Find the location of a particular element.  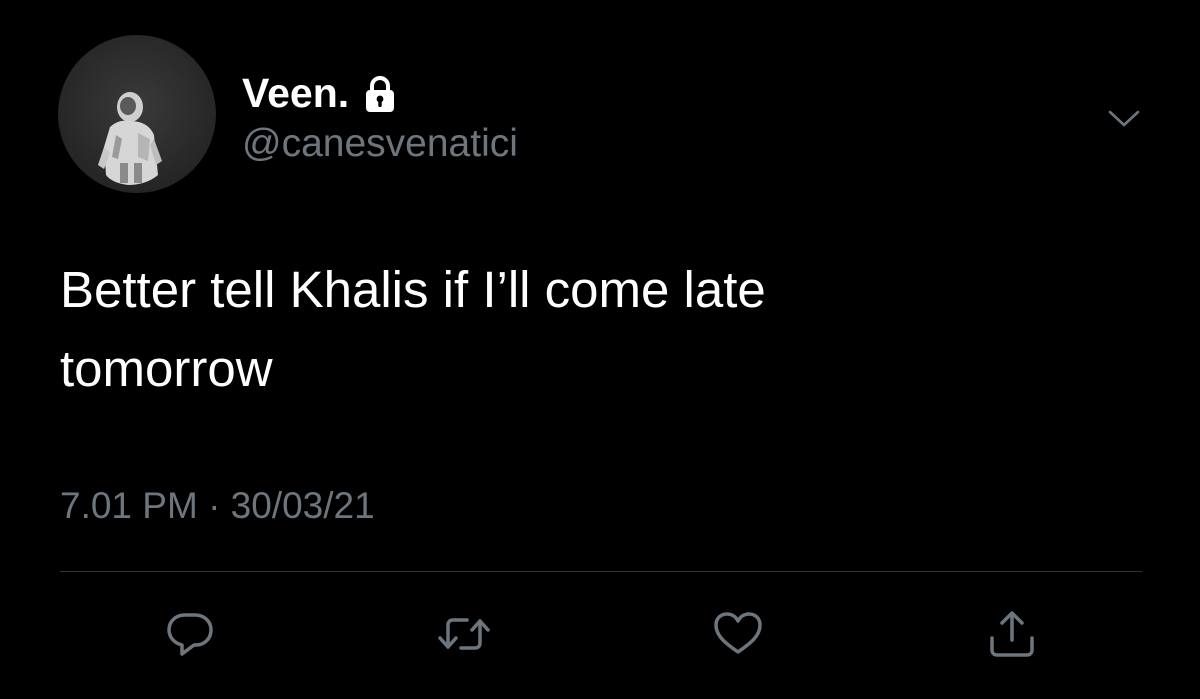

share-button is located at coordinates (1012, 634).